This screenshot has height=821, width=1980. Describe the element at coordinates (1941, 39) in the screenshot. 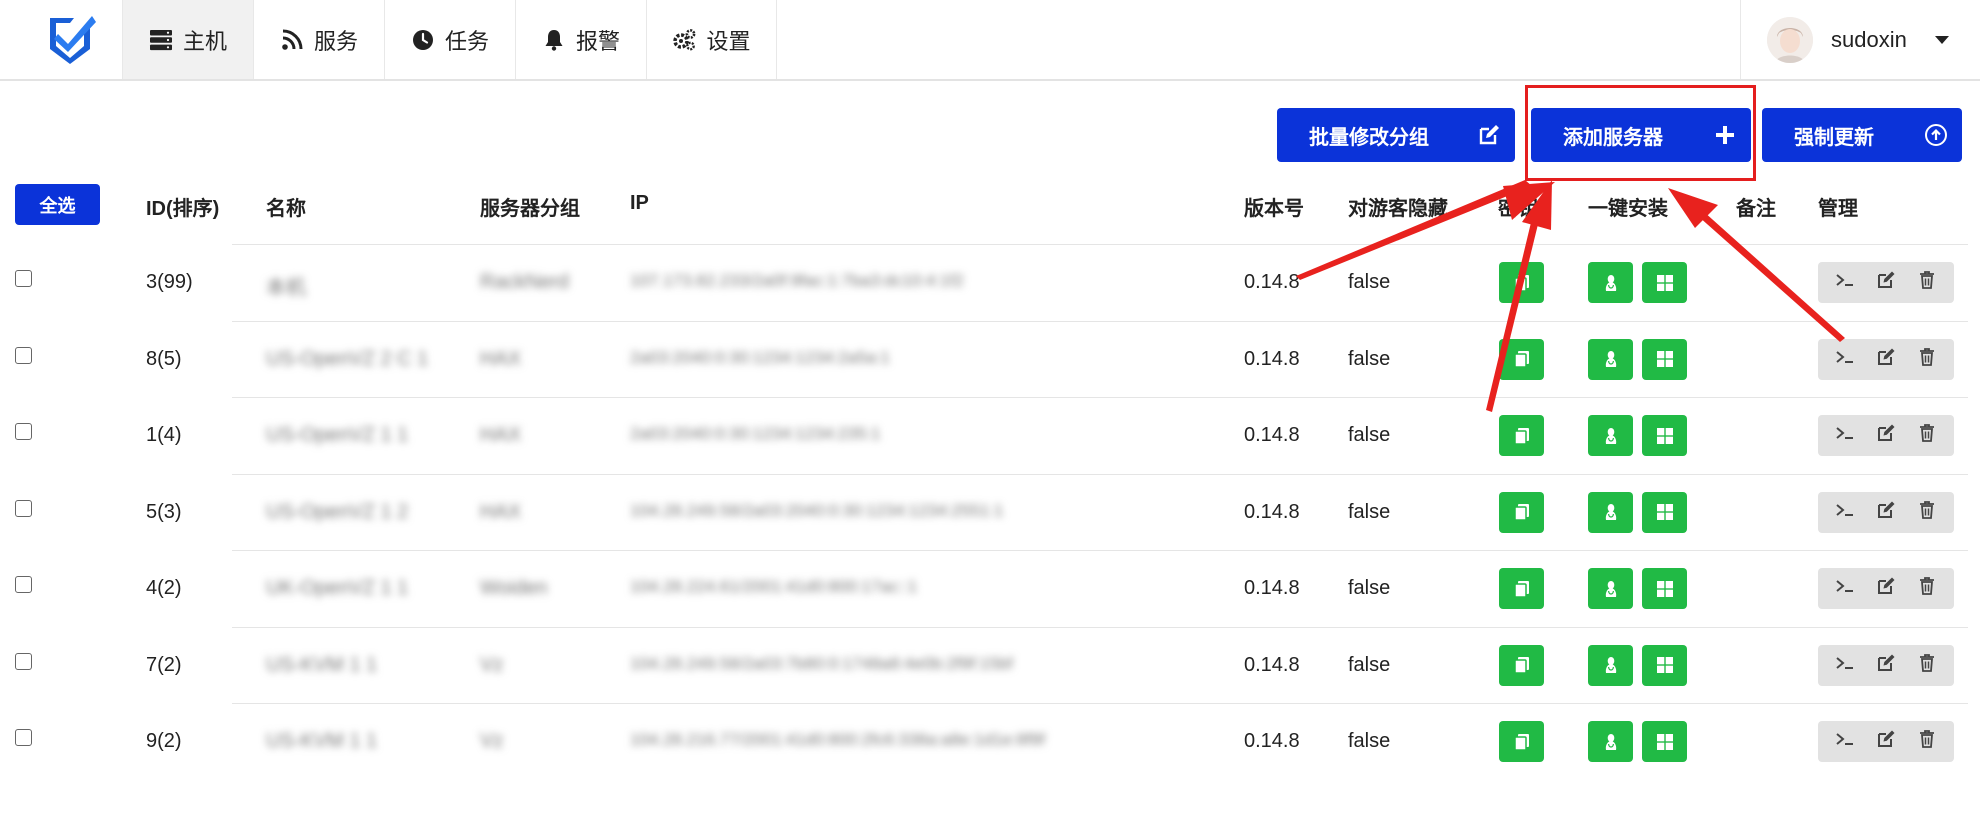

I see `chevron-down-icon` at that location.